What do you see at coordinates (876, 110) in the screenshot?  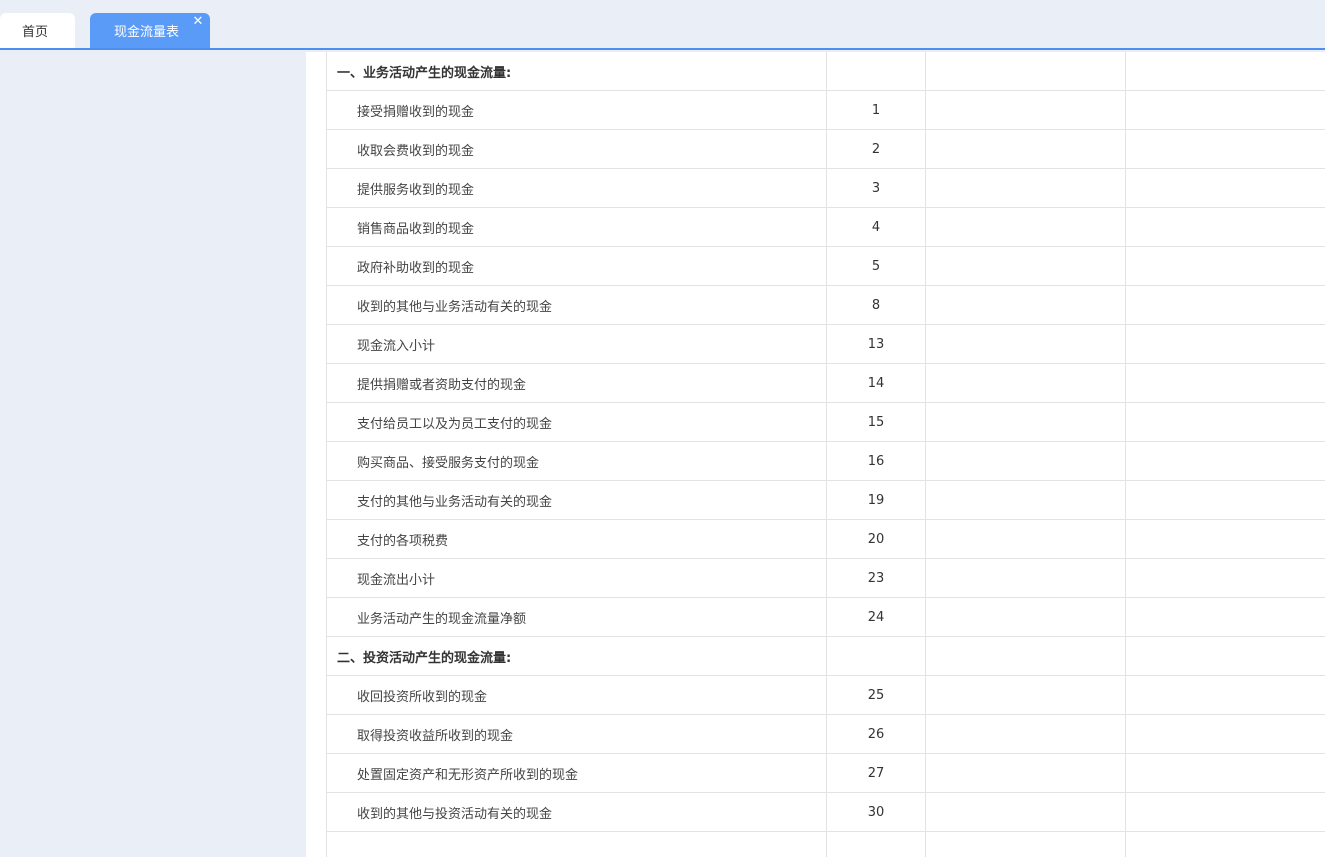 I see `line-number-cell: 1` at bounding box center [876, 110].